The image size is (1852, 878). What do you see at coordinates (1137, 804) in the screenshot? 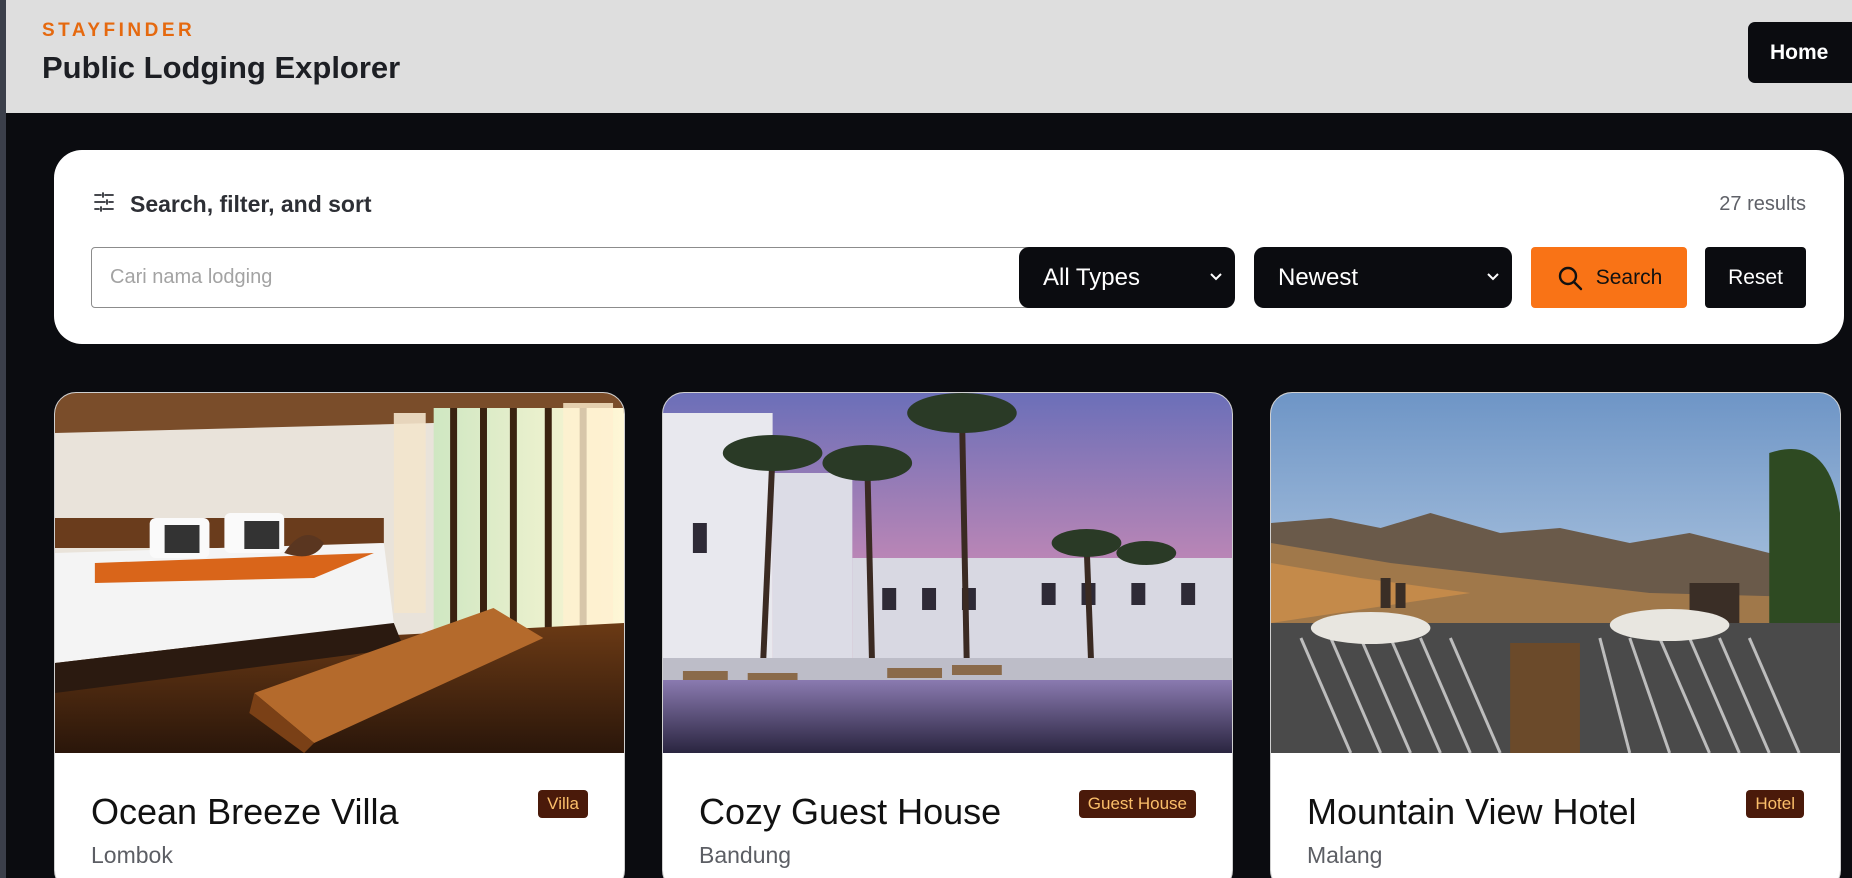
I see `type-badge: Guest House` at bounding box center [1137, 804].